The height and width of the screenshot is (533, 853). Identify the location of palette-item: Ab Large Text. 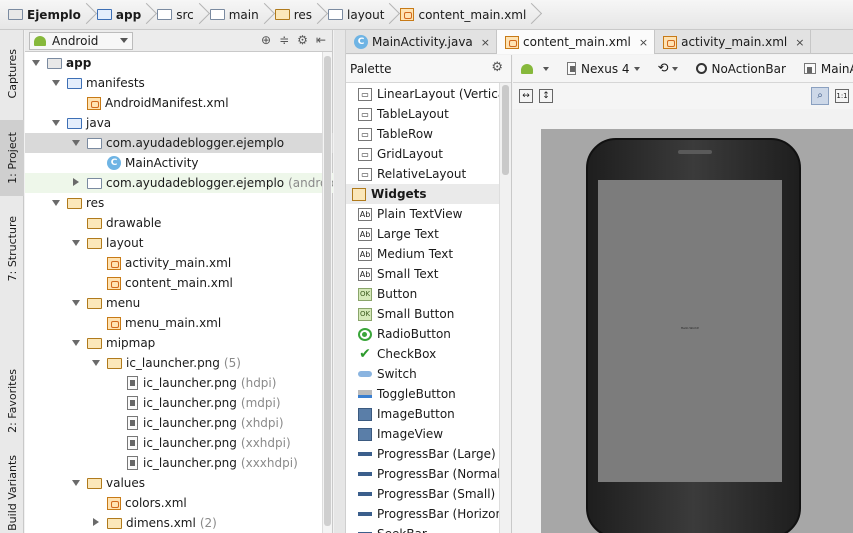
(423, 234).